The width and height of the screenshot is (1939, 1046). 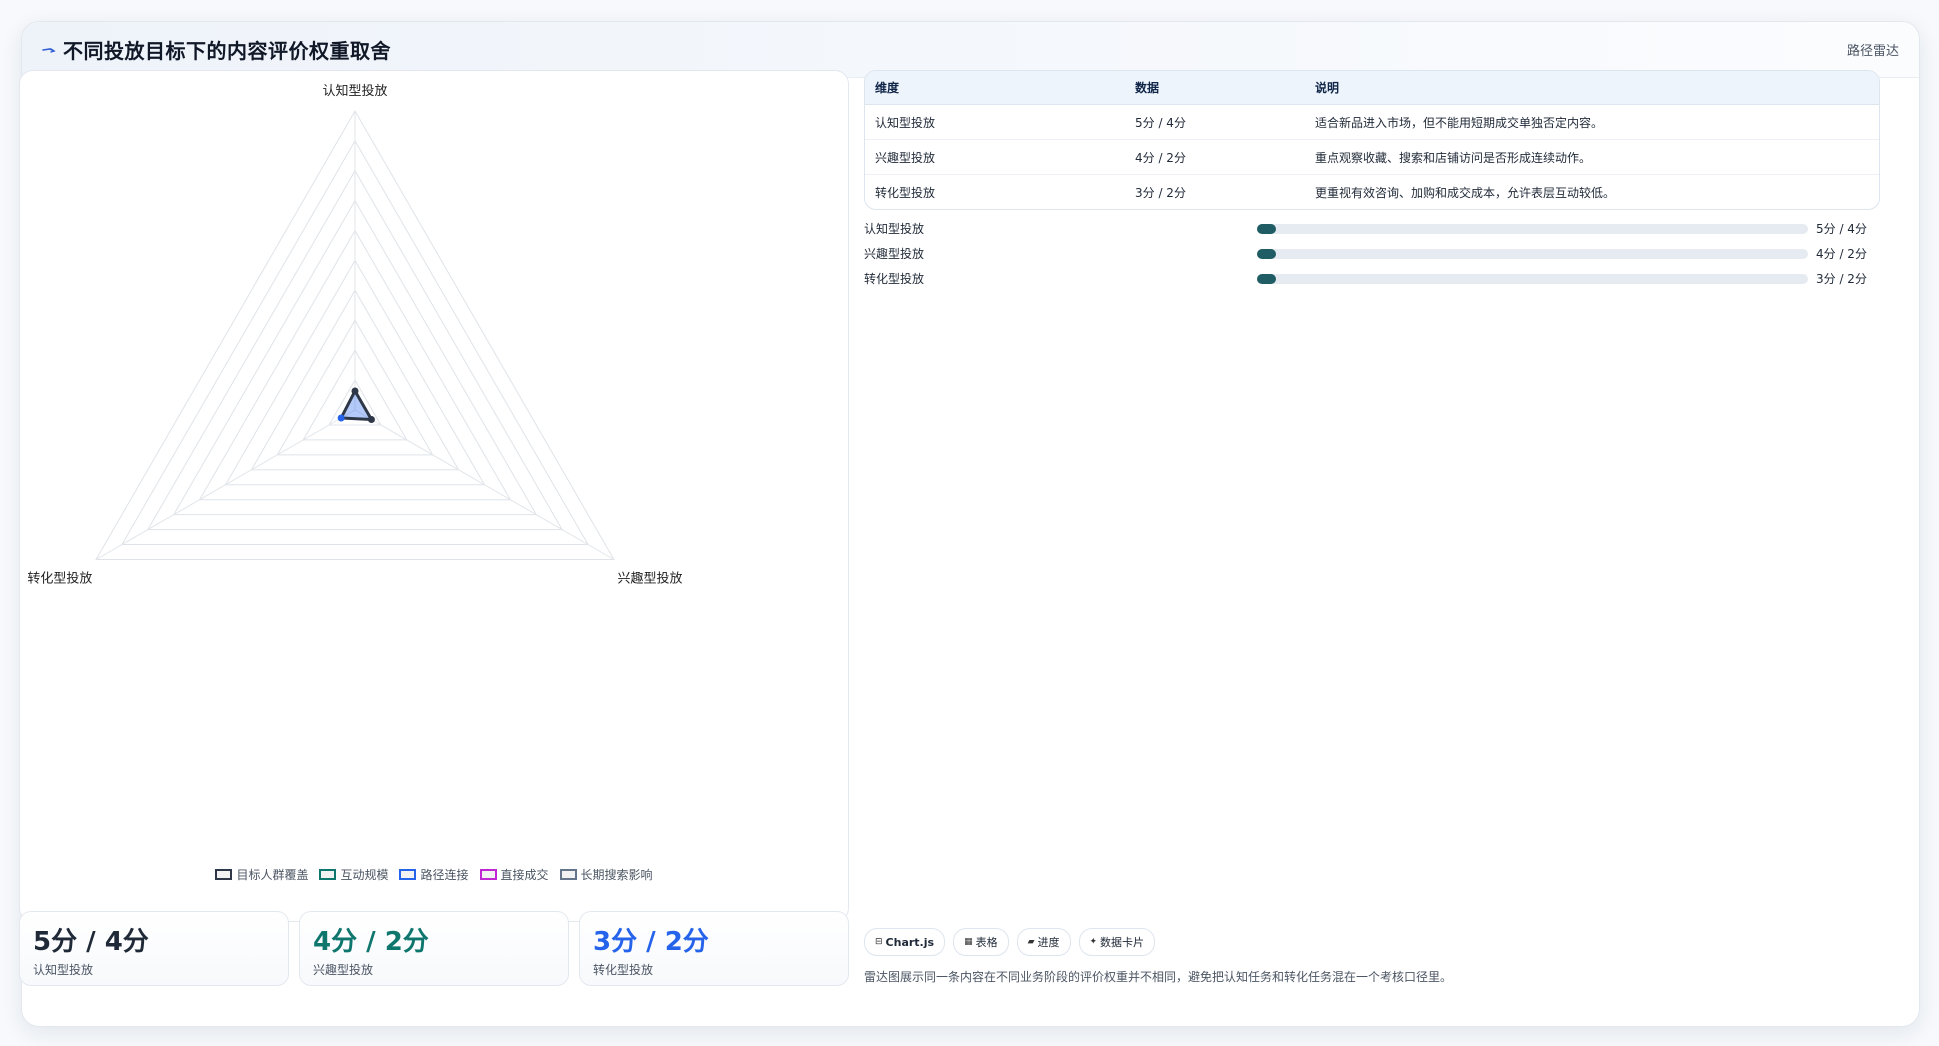 I want to click on legend-label: 互动规模, so click(x=364, y=875).